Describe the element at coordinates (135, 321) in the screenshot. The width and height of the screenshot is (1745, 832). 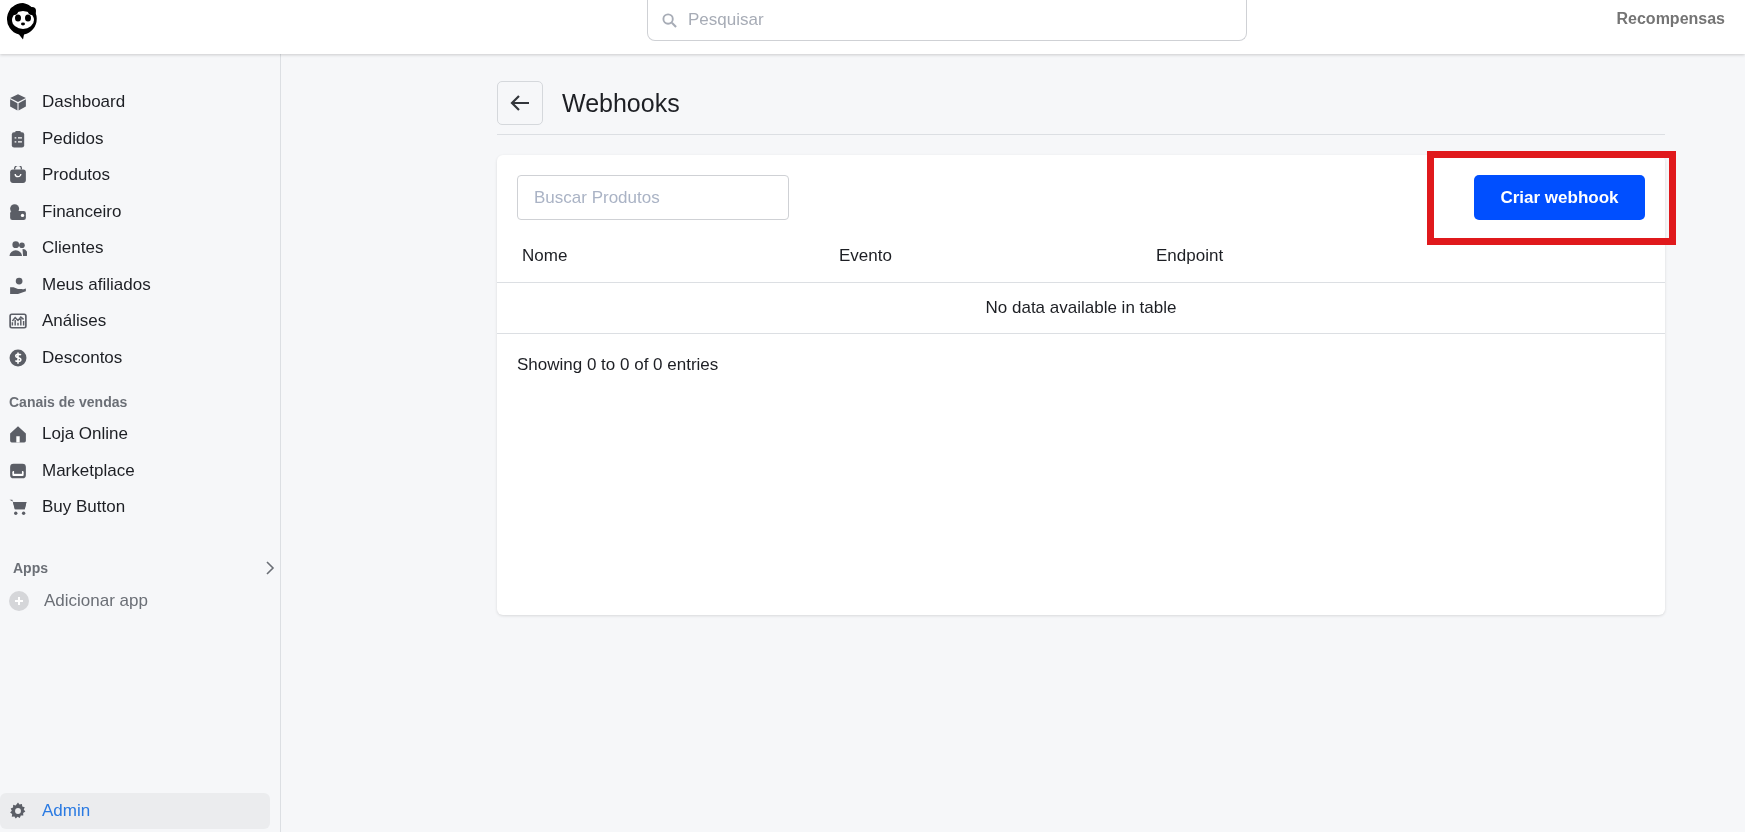
I see `sidebar-item: Análises` at that location.